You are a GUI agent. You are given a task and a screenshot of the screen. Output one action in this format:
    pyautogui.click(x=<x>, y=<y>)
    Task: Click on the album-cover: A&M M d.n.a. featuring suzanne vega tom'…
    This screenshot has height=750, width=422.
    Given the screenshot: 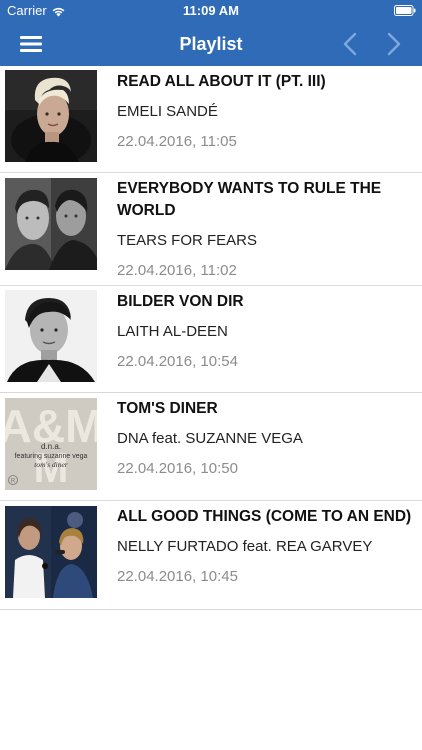 What is the action you would take?
    pyautogui.click(x=51, y=444)
    